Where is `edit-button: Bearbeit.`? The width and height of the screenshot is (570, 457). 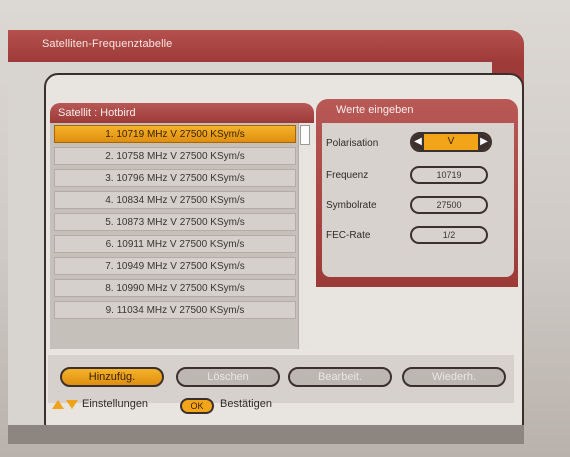
edit-button: Bearbeit. is located at coordinates (340, 377).